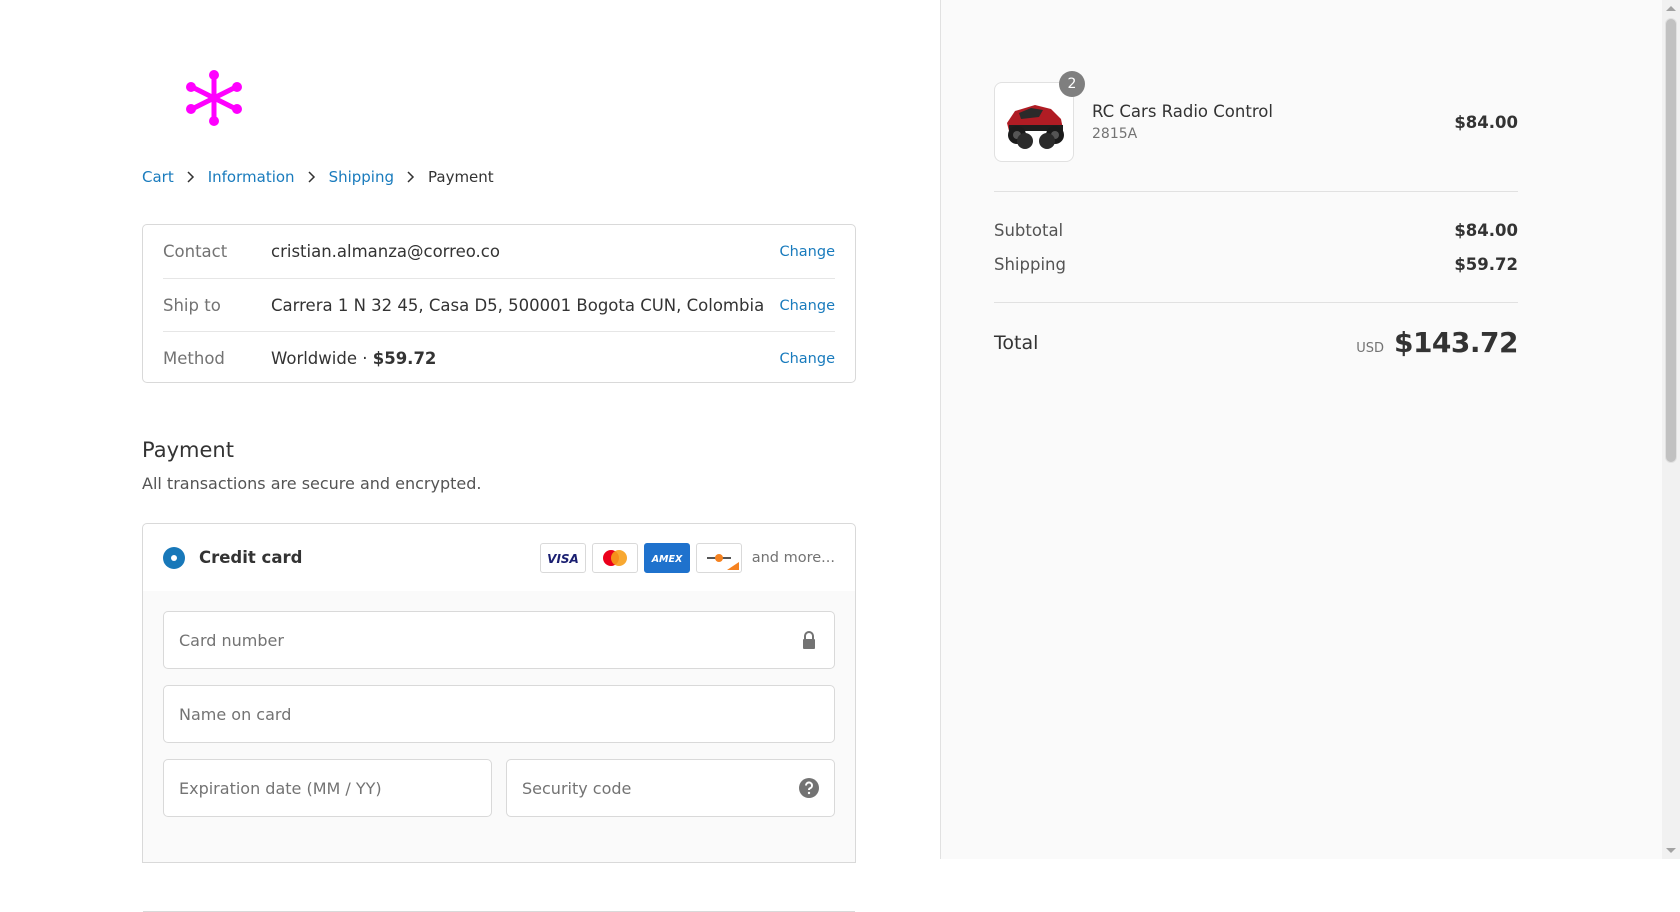 The height and width of the screenshot is (912, 1680). I want to click on scrollbar, so click(1671, 429).